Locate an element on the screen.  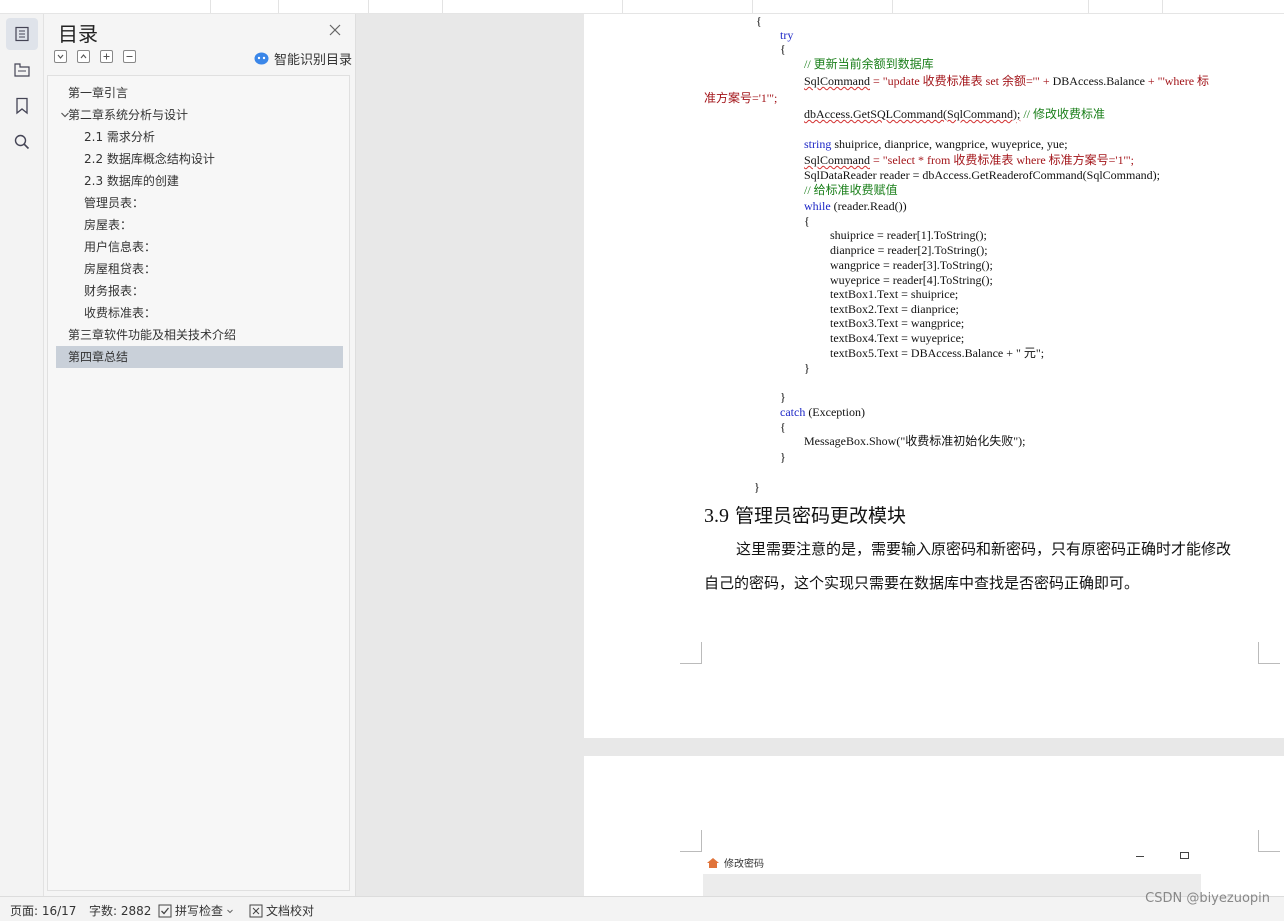
heading-text: 管理员密码更改模块 is located at coordinates (818, 516).